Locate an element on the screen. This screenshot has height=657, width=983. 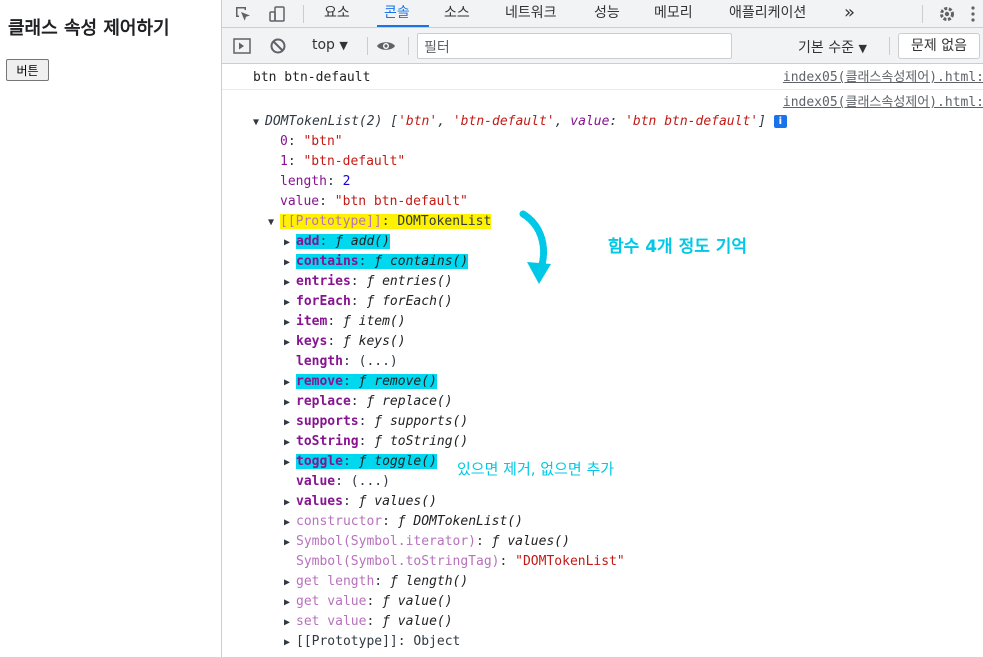
prototype-member-row: ▶ constructor: ƒ DOMTokenList() is located at coordinates (403, 522).